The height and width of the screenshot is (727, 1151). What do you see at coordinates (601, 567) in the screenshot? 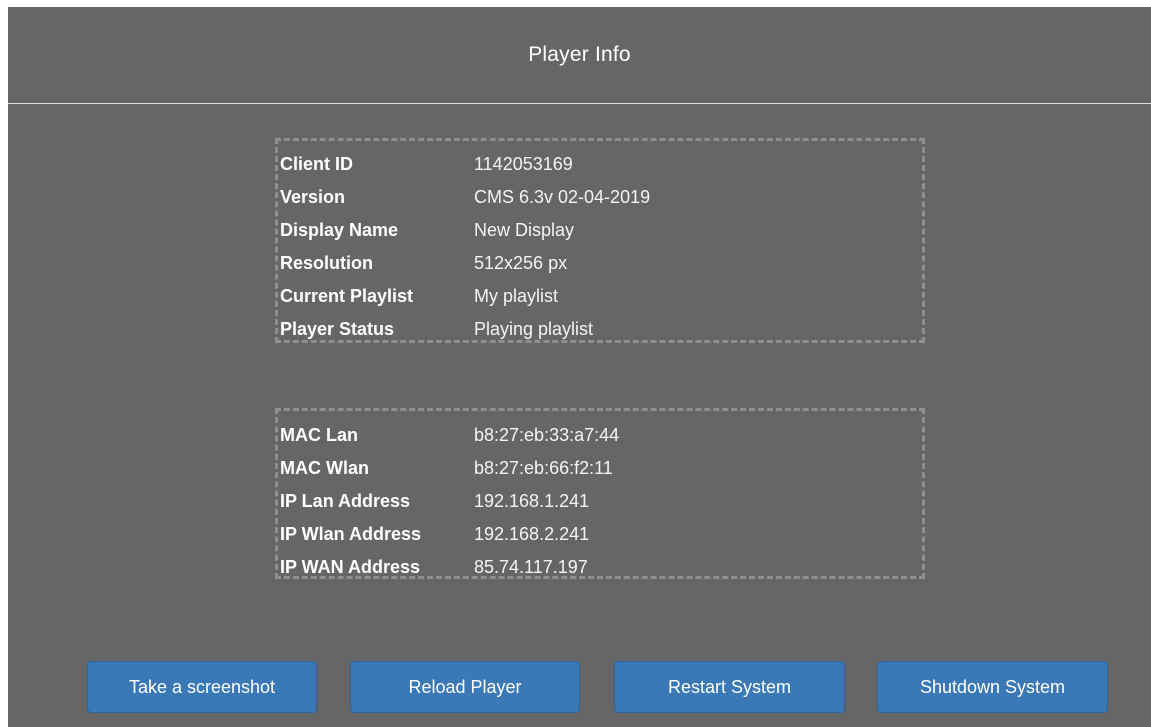
I see `info-row-ip-wan: IP WAN Address 85.74.117.197` at bounding box center [601, 567].